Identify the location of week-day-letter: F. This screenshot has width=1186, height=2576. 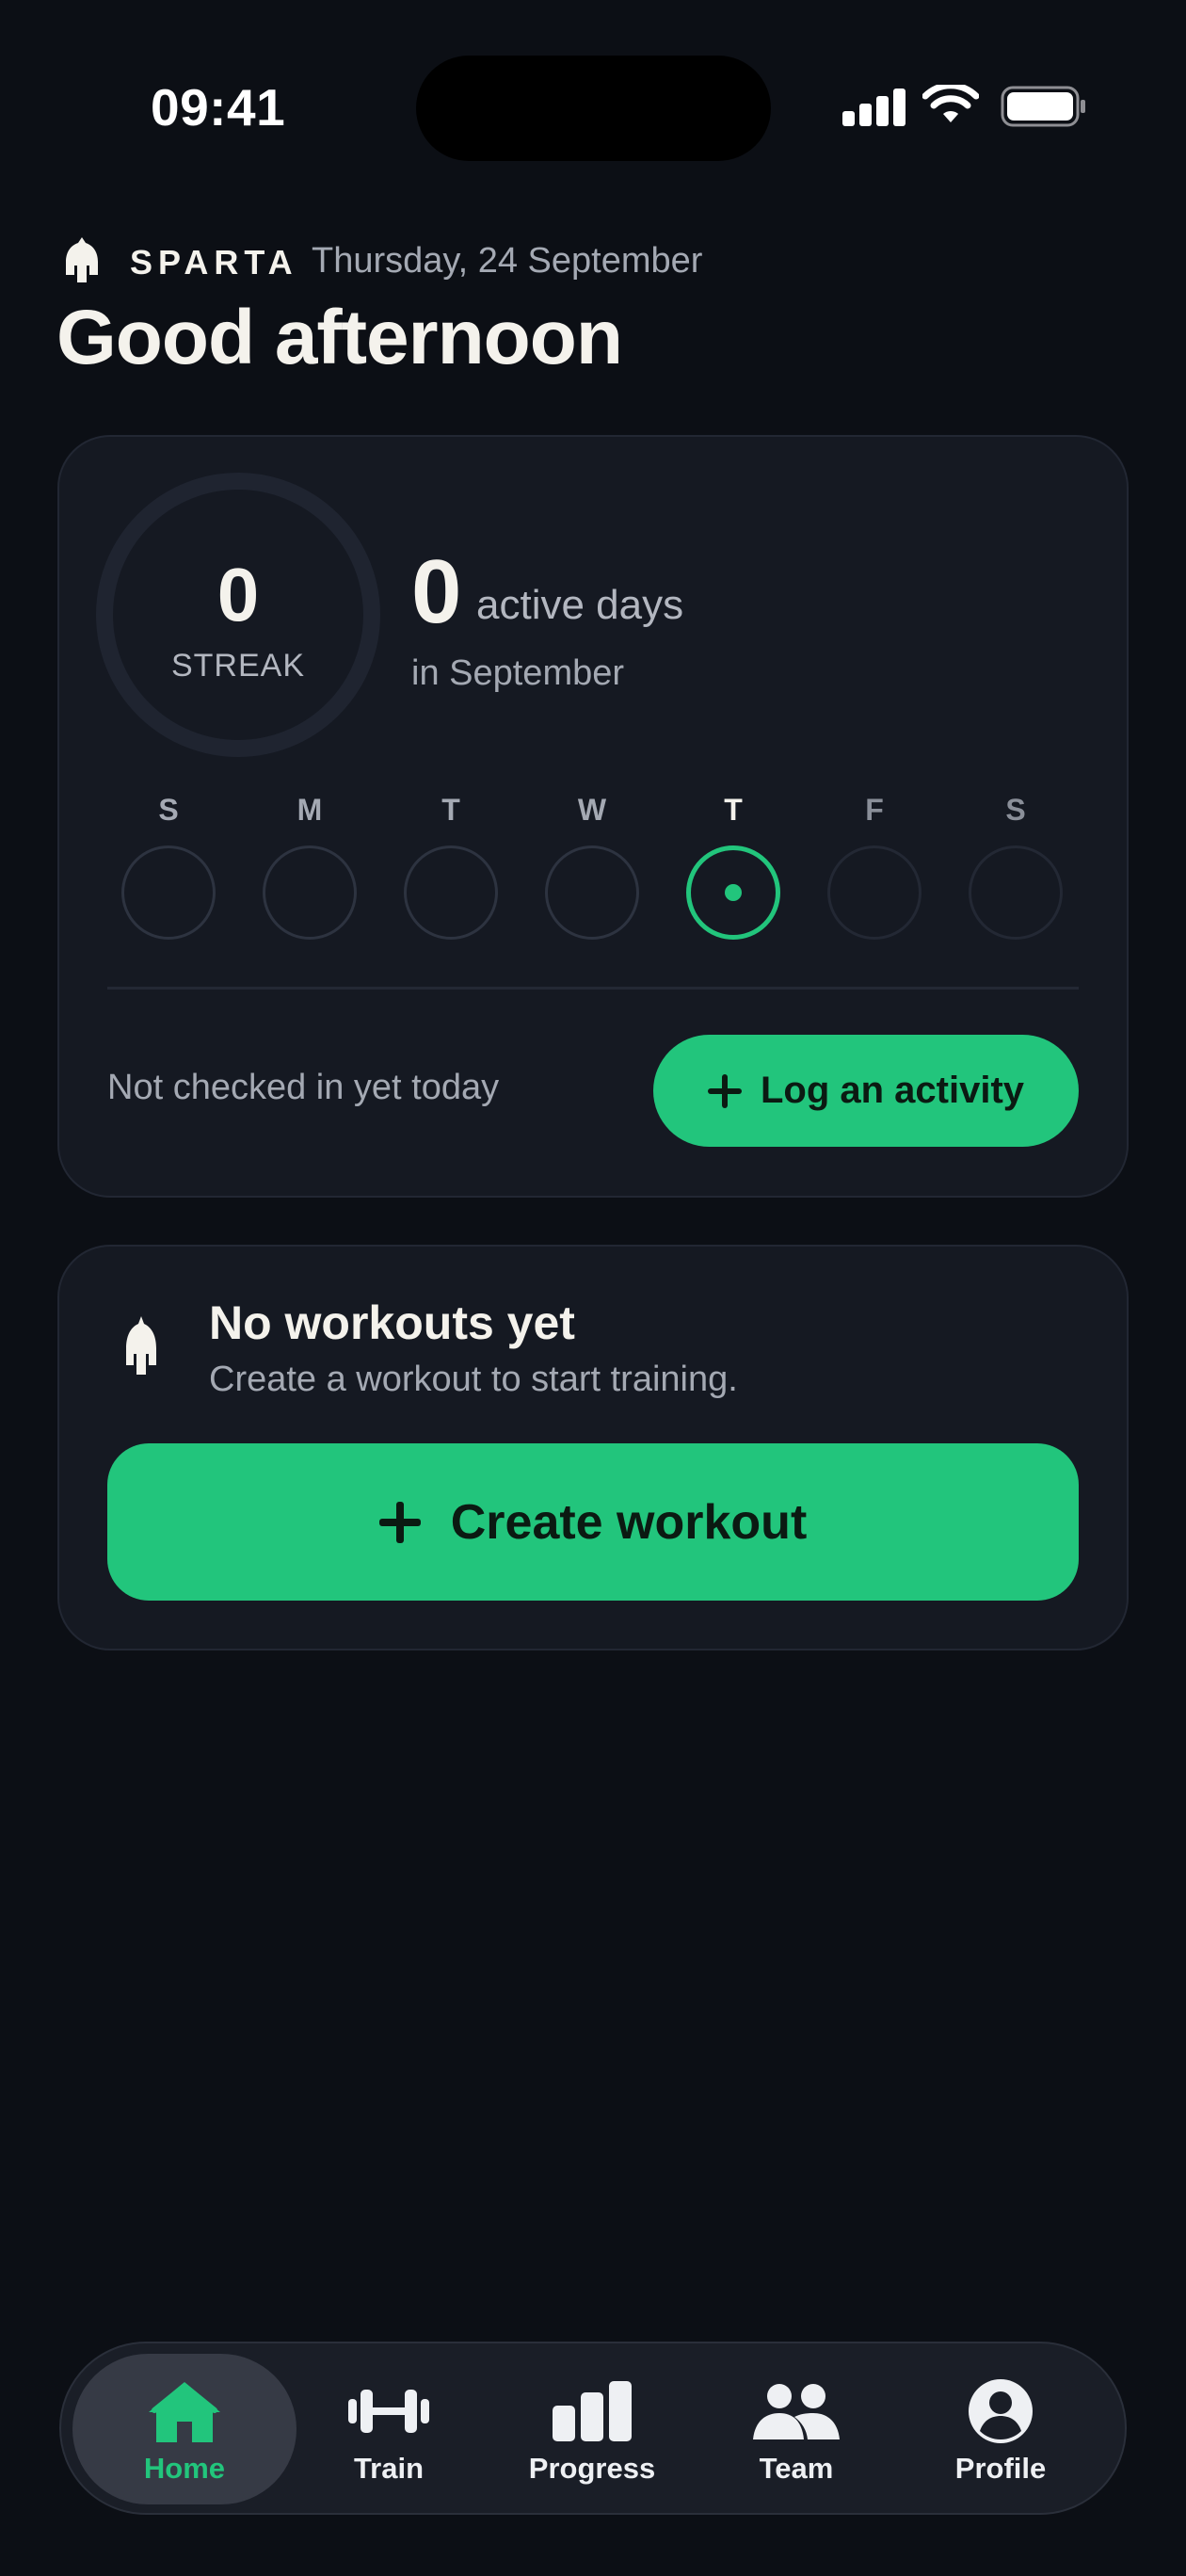
(874, 810).